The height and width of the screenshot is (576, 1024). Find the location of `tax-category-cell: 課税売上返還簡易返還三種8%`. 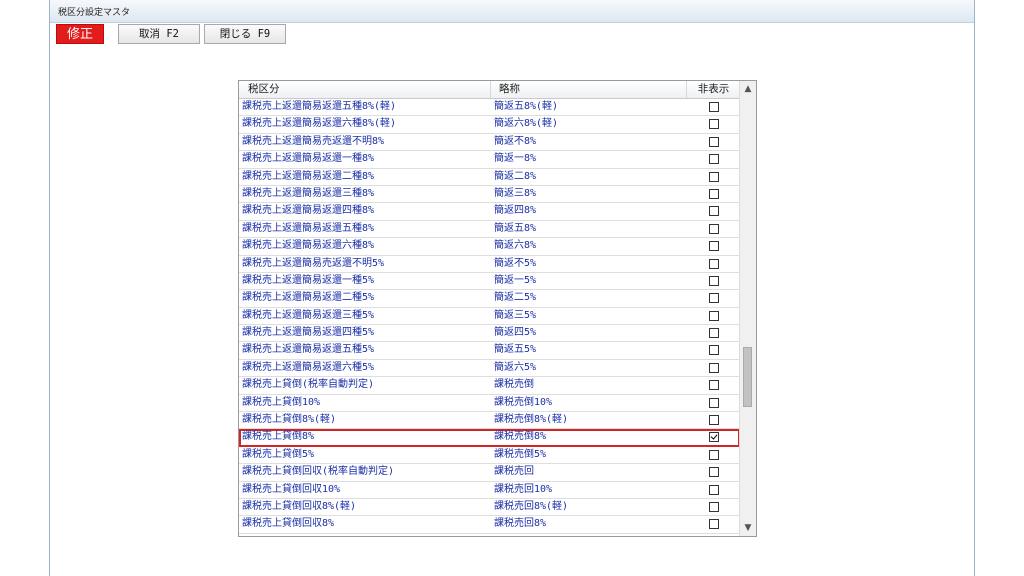

tax-category-cell: 課税売上返還簡易返還三種8% is located at coordinates (365, 194).